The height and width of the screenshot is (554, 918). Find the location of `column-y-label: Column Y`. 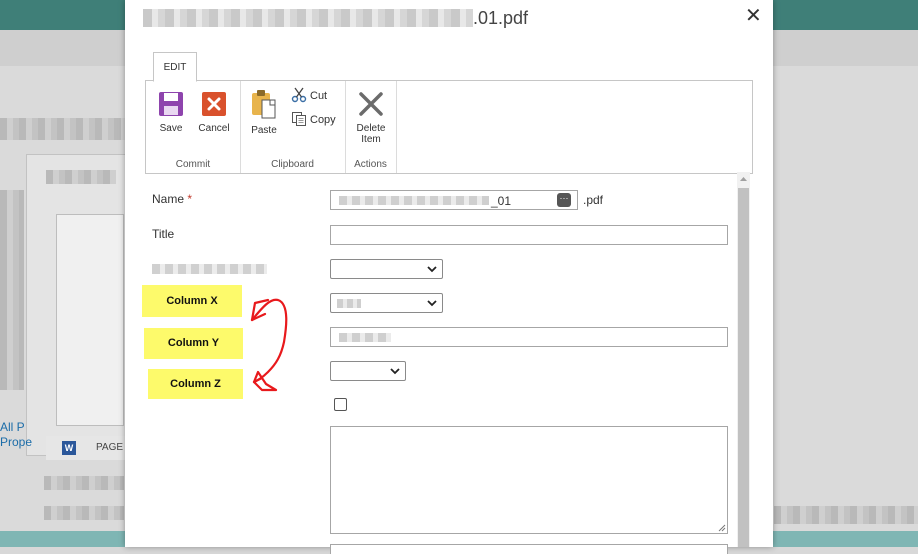

column-y-label: Column Y is located at coordinates (193, 343).